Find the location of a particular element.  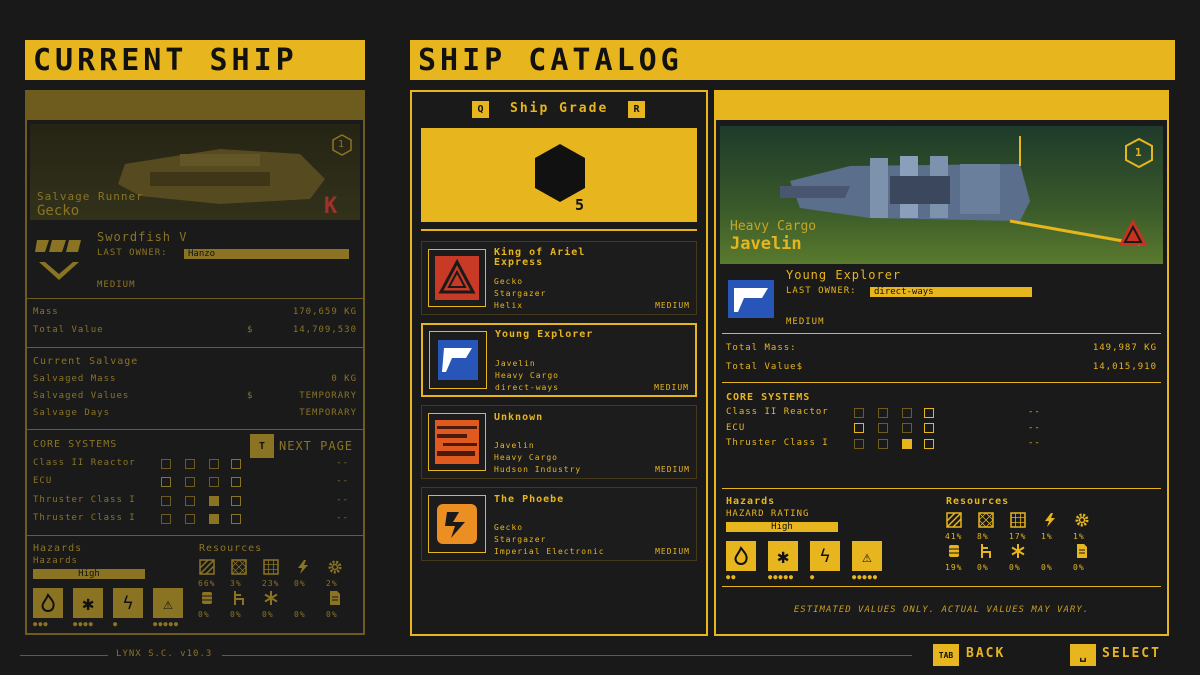

resource-percent: 23% is located at coordinates (271, 583).